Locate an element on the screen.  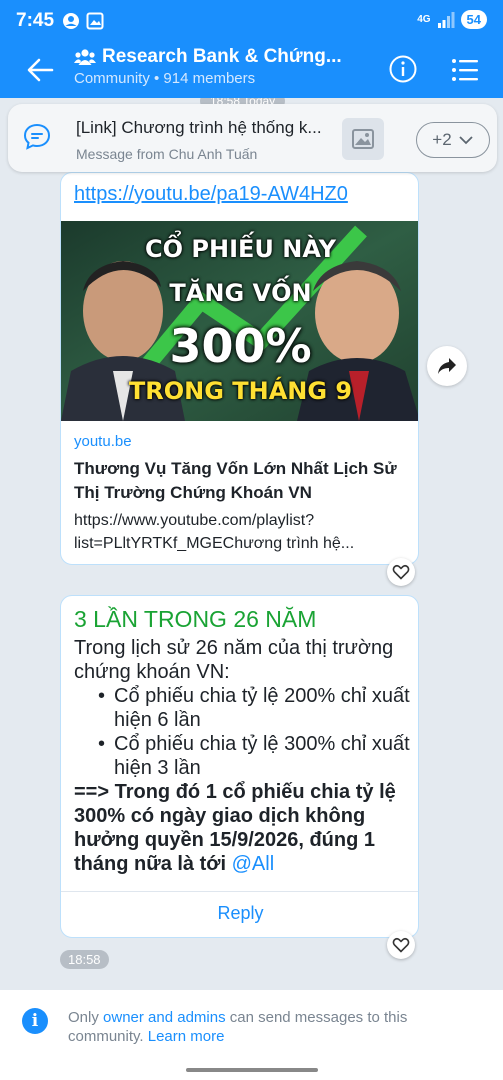
learn-more-link: Learn more is located at coordinates (186, 1036).